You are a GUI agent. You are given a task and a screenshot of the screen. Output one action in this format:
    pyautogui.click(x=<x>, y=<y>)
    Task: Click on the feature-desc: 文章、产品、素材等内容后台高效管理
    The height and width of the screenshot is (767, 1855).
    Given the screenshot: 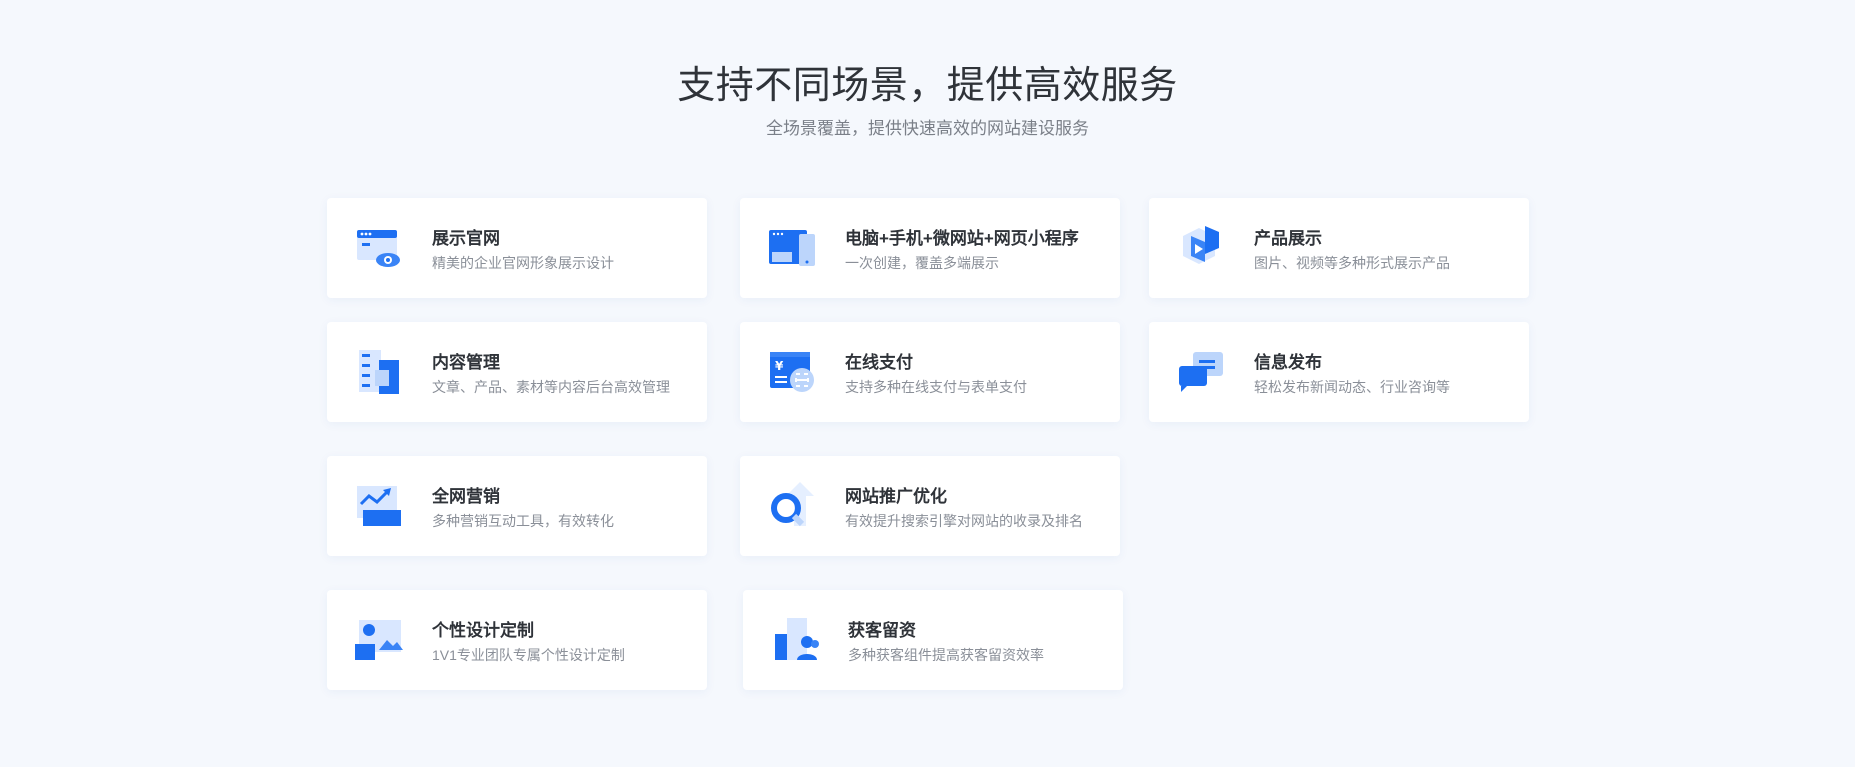 What is the action you would take?
    pyautogui.click(x=551, y=387)
    